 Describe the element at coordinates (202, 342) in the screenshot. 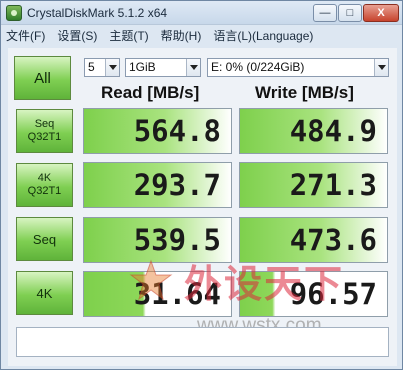

I see `comment-input` at that location.